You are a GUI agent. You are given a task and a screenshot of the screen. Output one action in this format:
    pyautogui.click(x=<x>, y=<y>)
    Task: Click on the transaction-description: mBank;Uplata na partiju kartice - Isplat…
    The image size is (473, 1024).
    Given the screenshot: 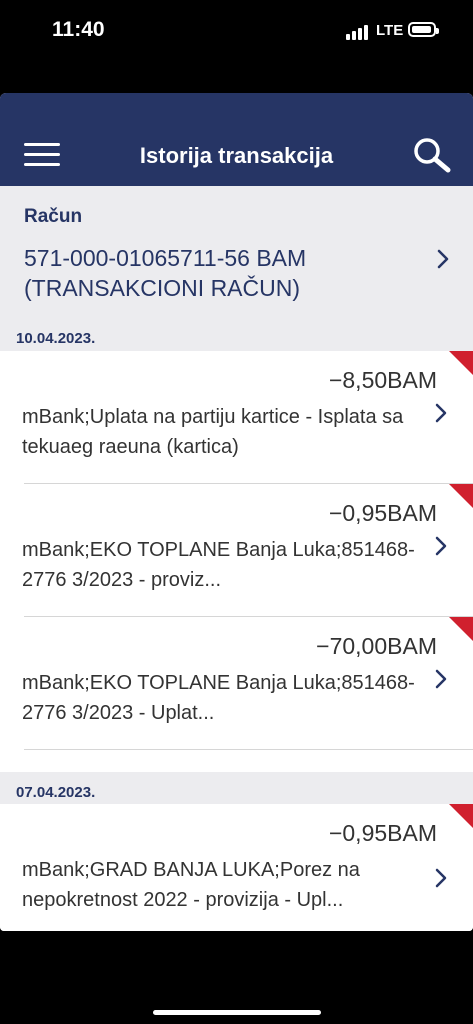 What is the action you would take?
    pyautogui.click(x=213, y=432)
    